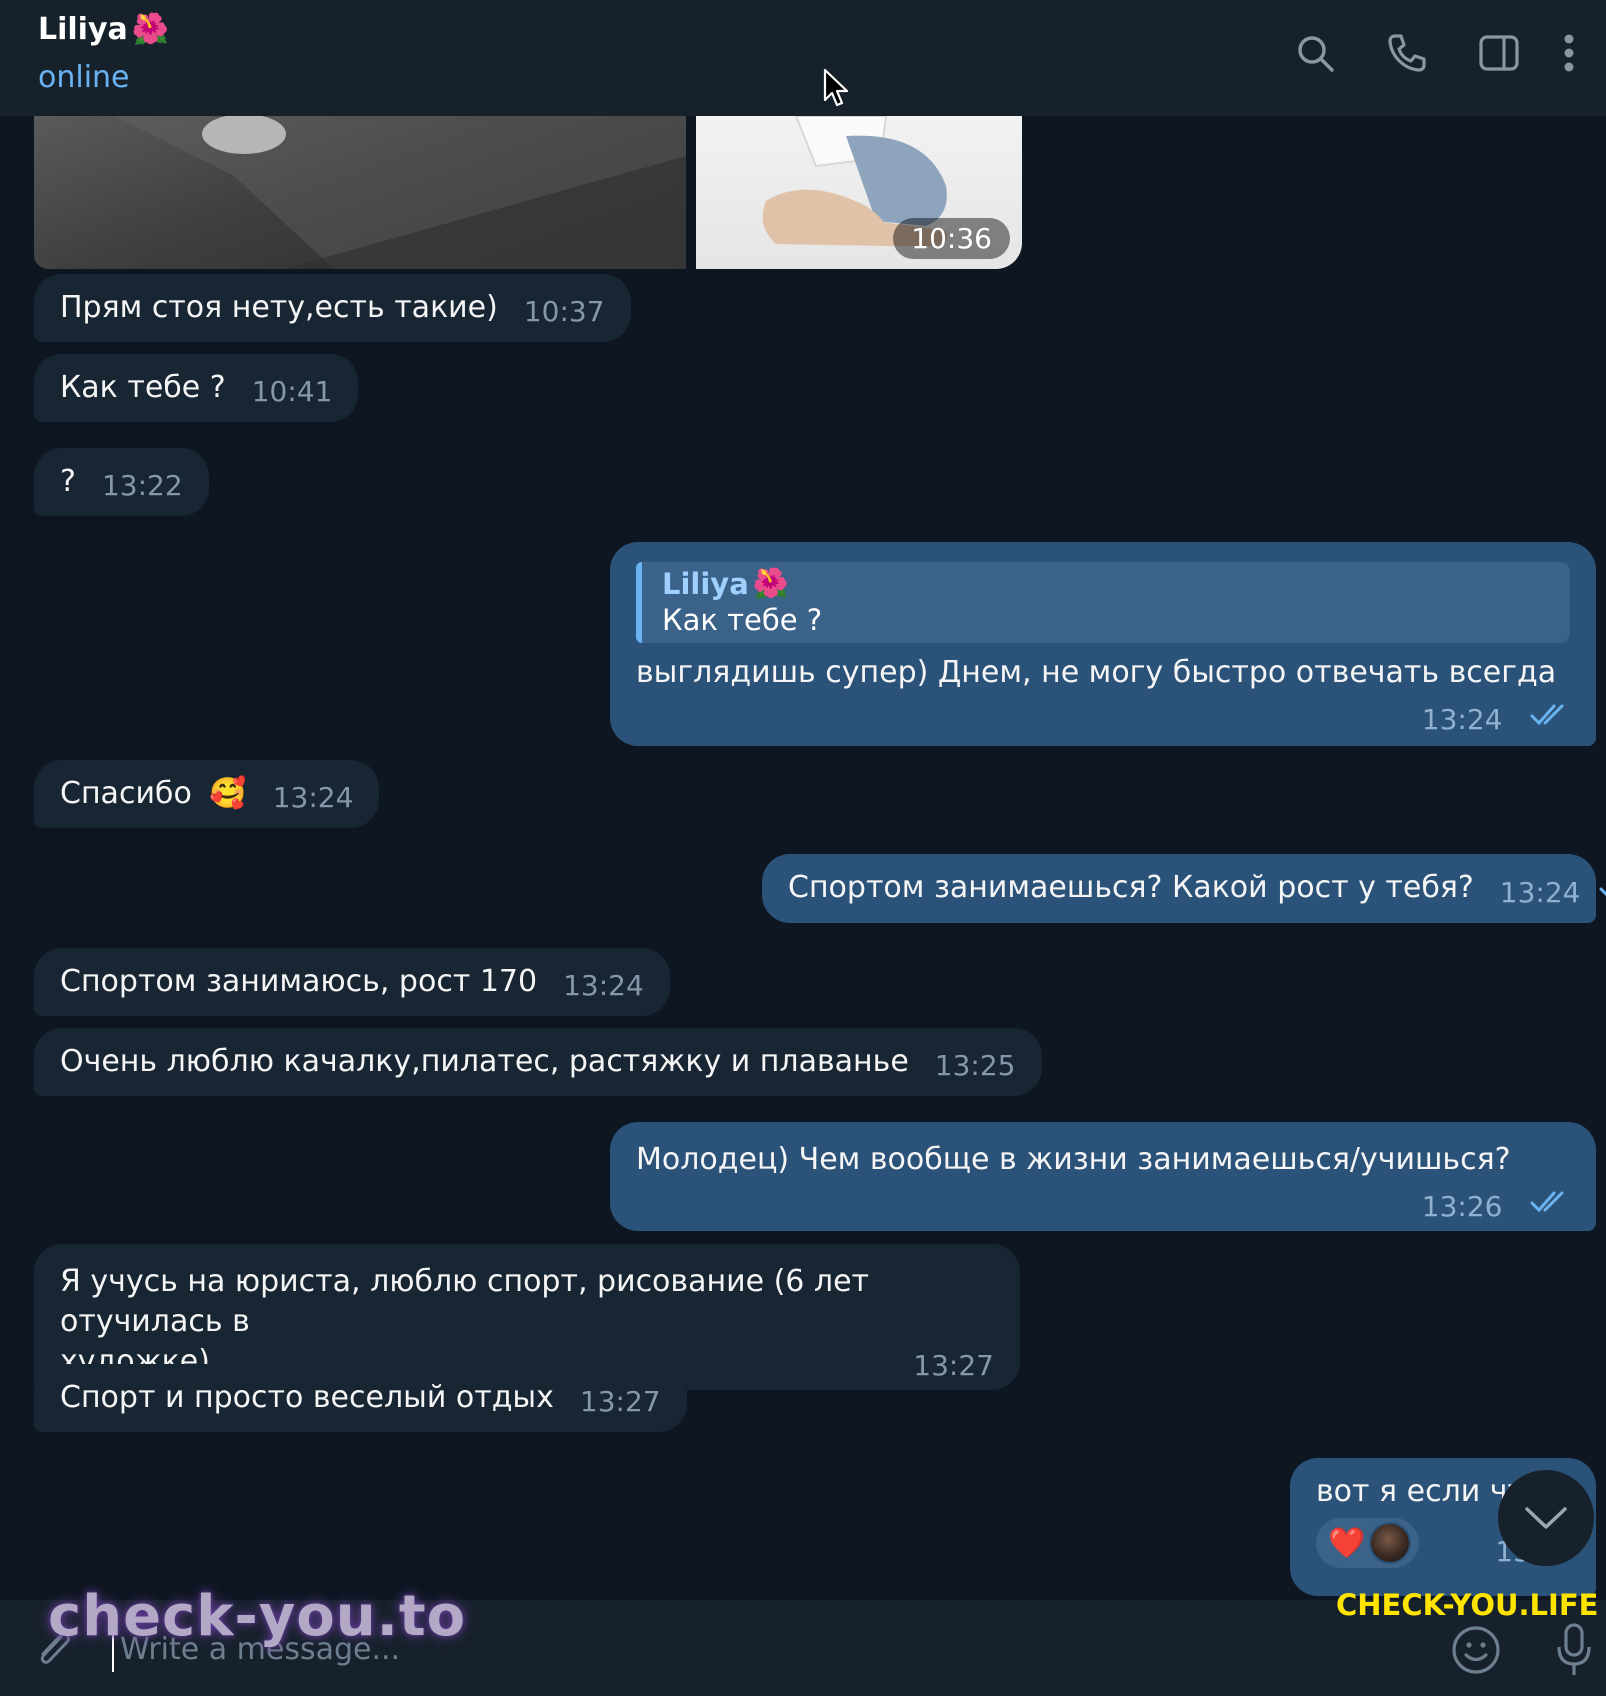 The width and height of the screenshot is (1606, 1696). What do you see at coordinates (228, 793) in the screenshot?
I see `smiling-hearts-emoji: 🥰` at bounding box center [228, 793].